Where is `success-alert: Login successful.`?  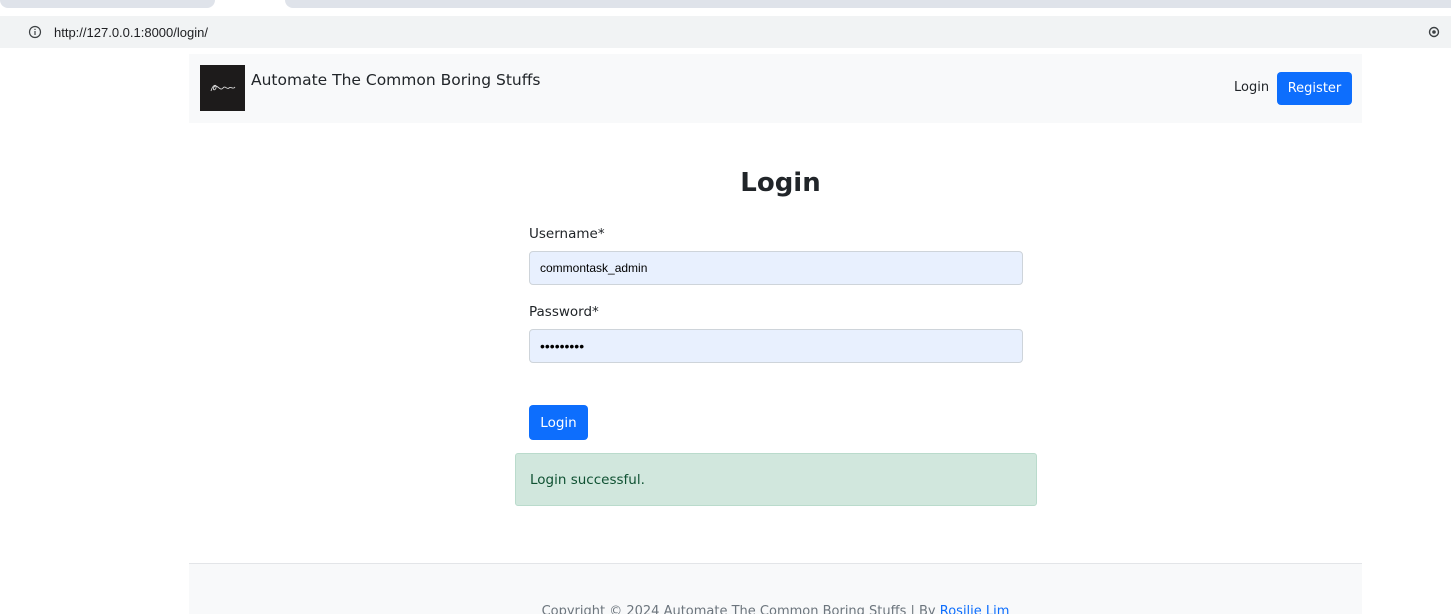 success-alert: Login successful. is located at coordinates (776, 479).